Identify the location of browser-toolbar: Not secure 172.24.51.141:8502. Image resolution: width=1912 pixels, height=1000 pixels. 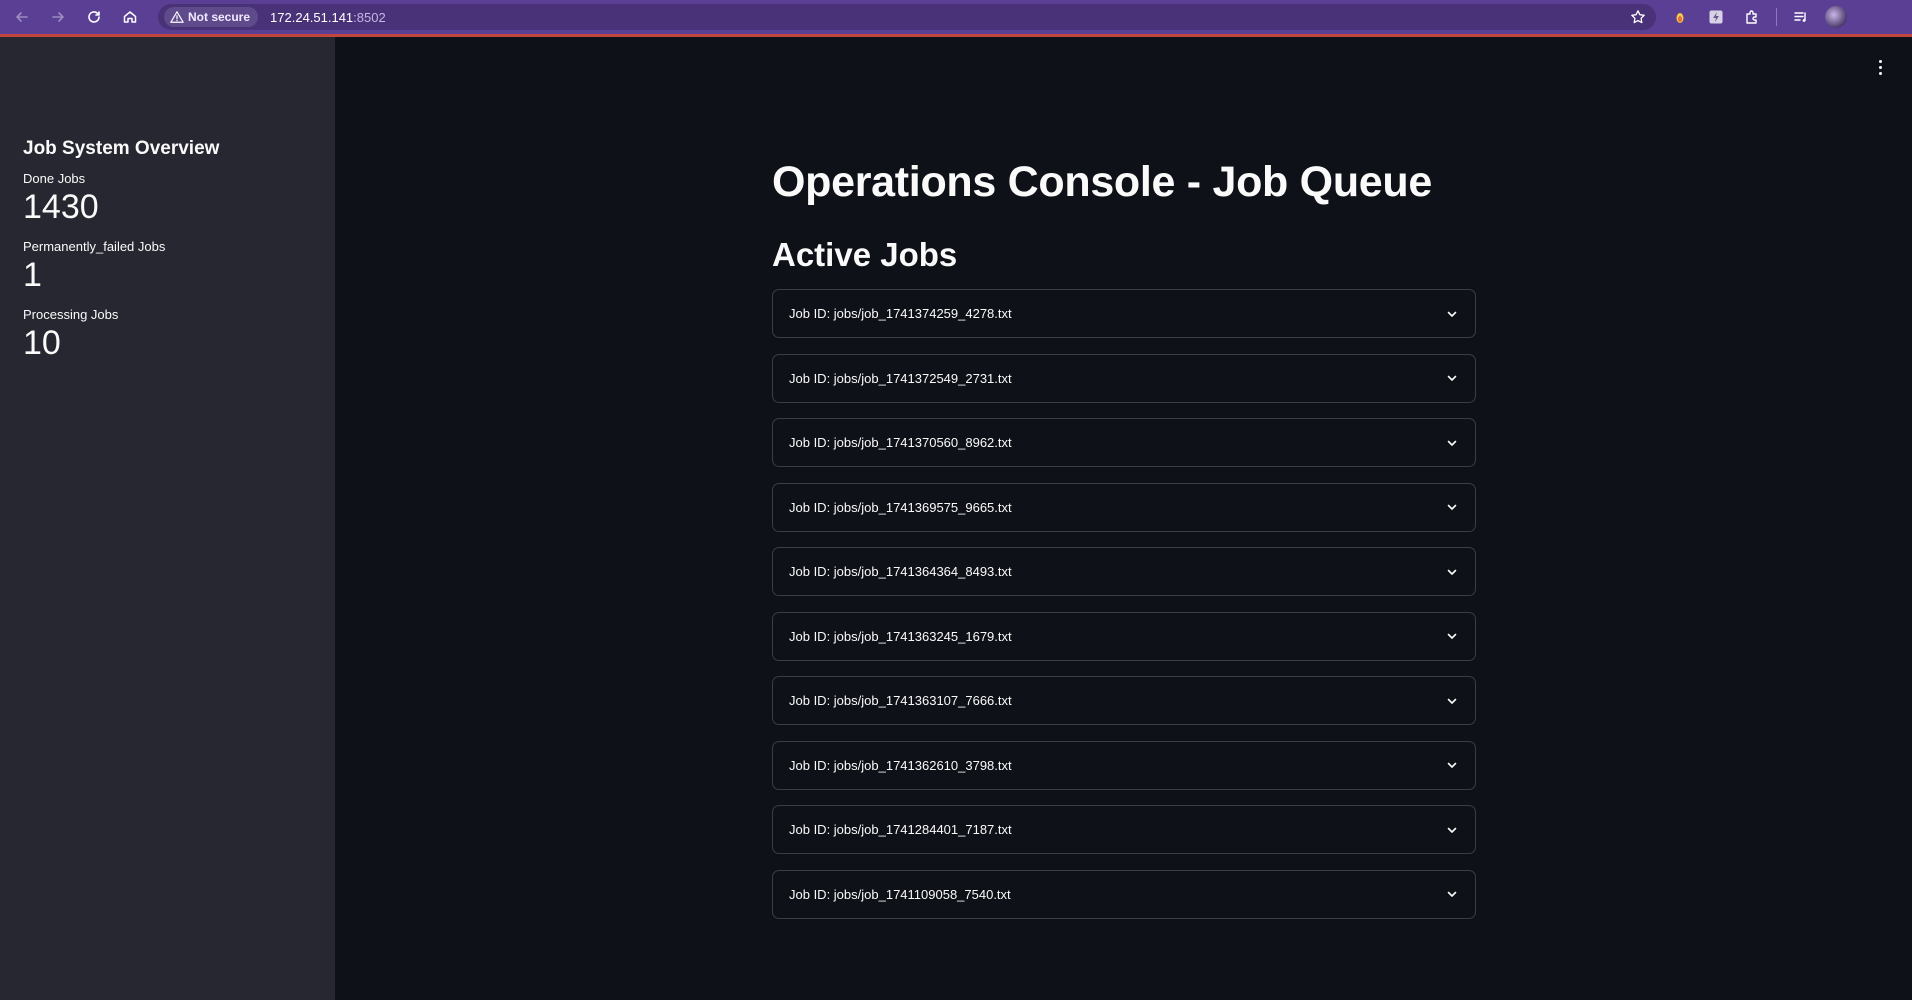
(956, 17).